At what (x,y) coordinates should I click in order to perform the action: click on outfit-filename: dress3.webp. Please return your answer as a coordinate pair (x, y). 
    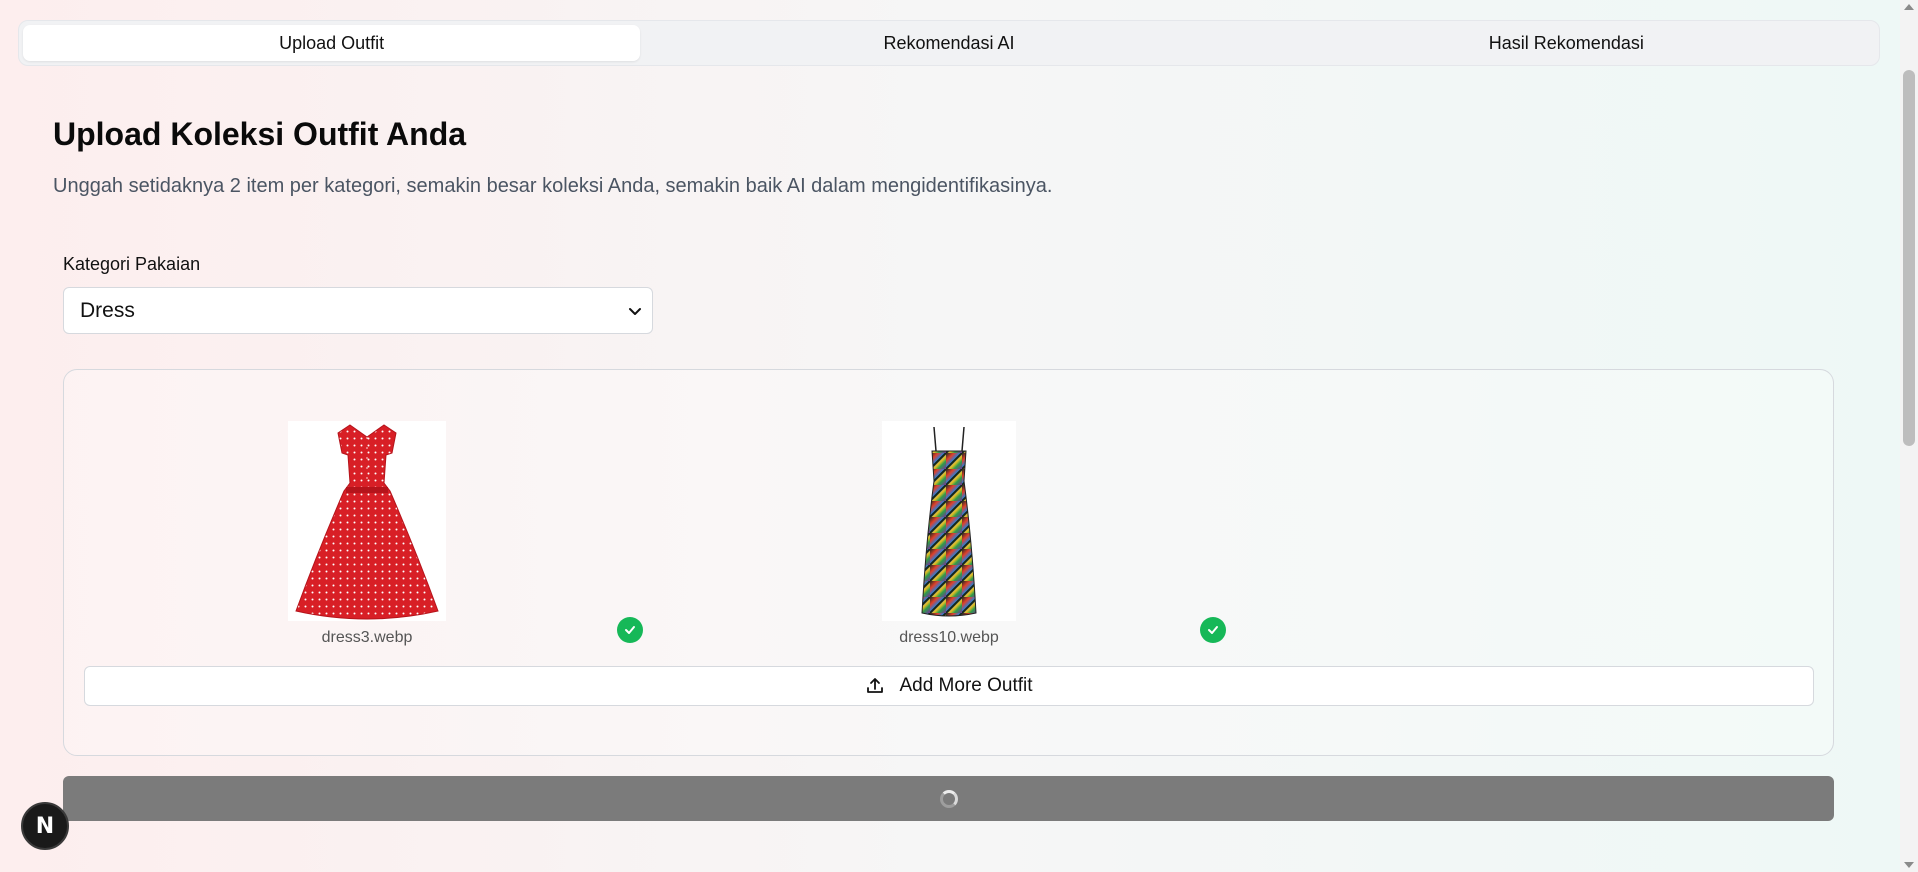
    Looking at the image, I should click on (367, 637).